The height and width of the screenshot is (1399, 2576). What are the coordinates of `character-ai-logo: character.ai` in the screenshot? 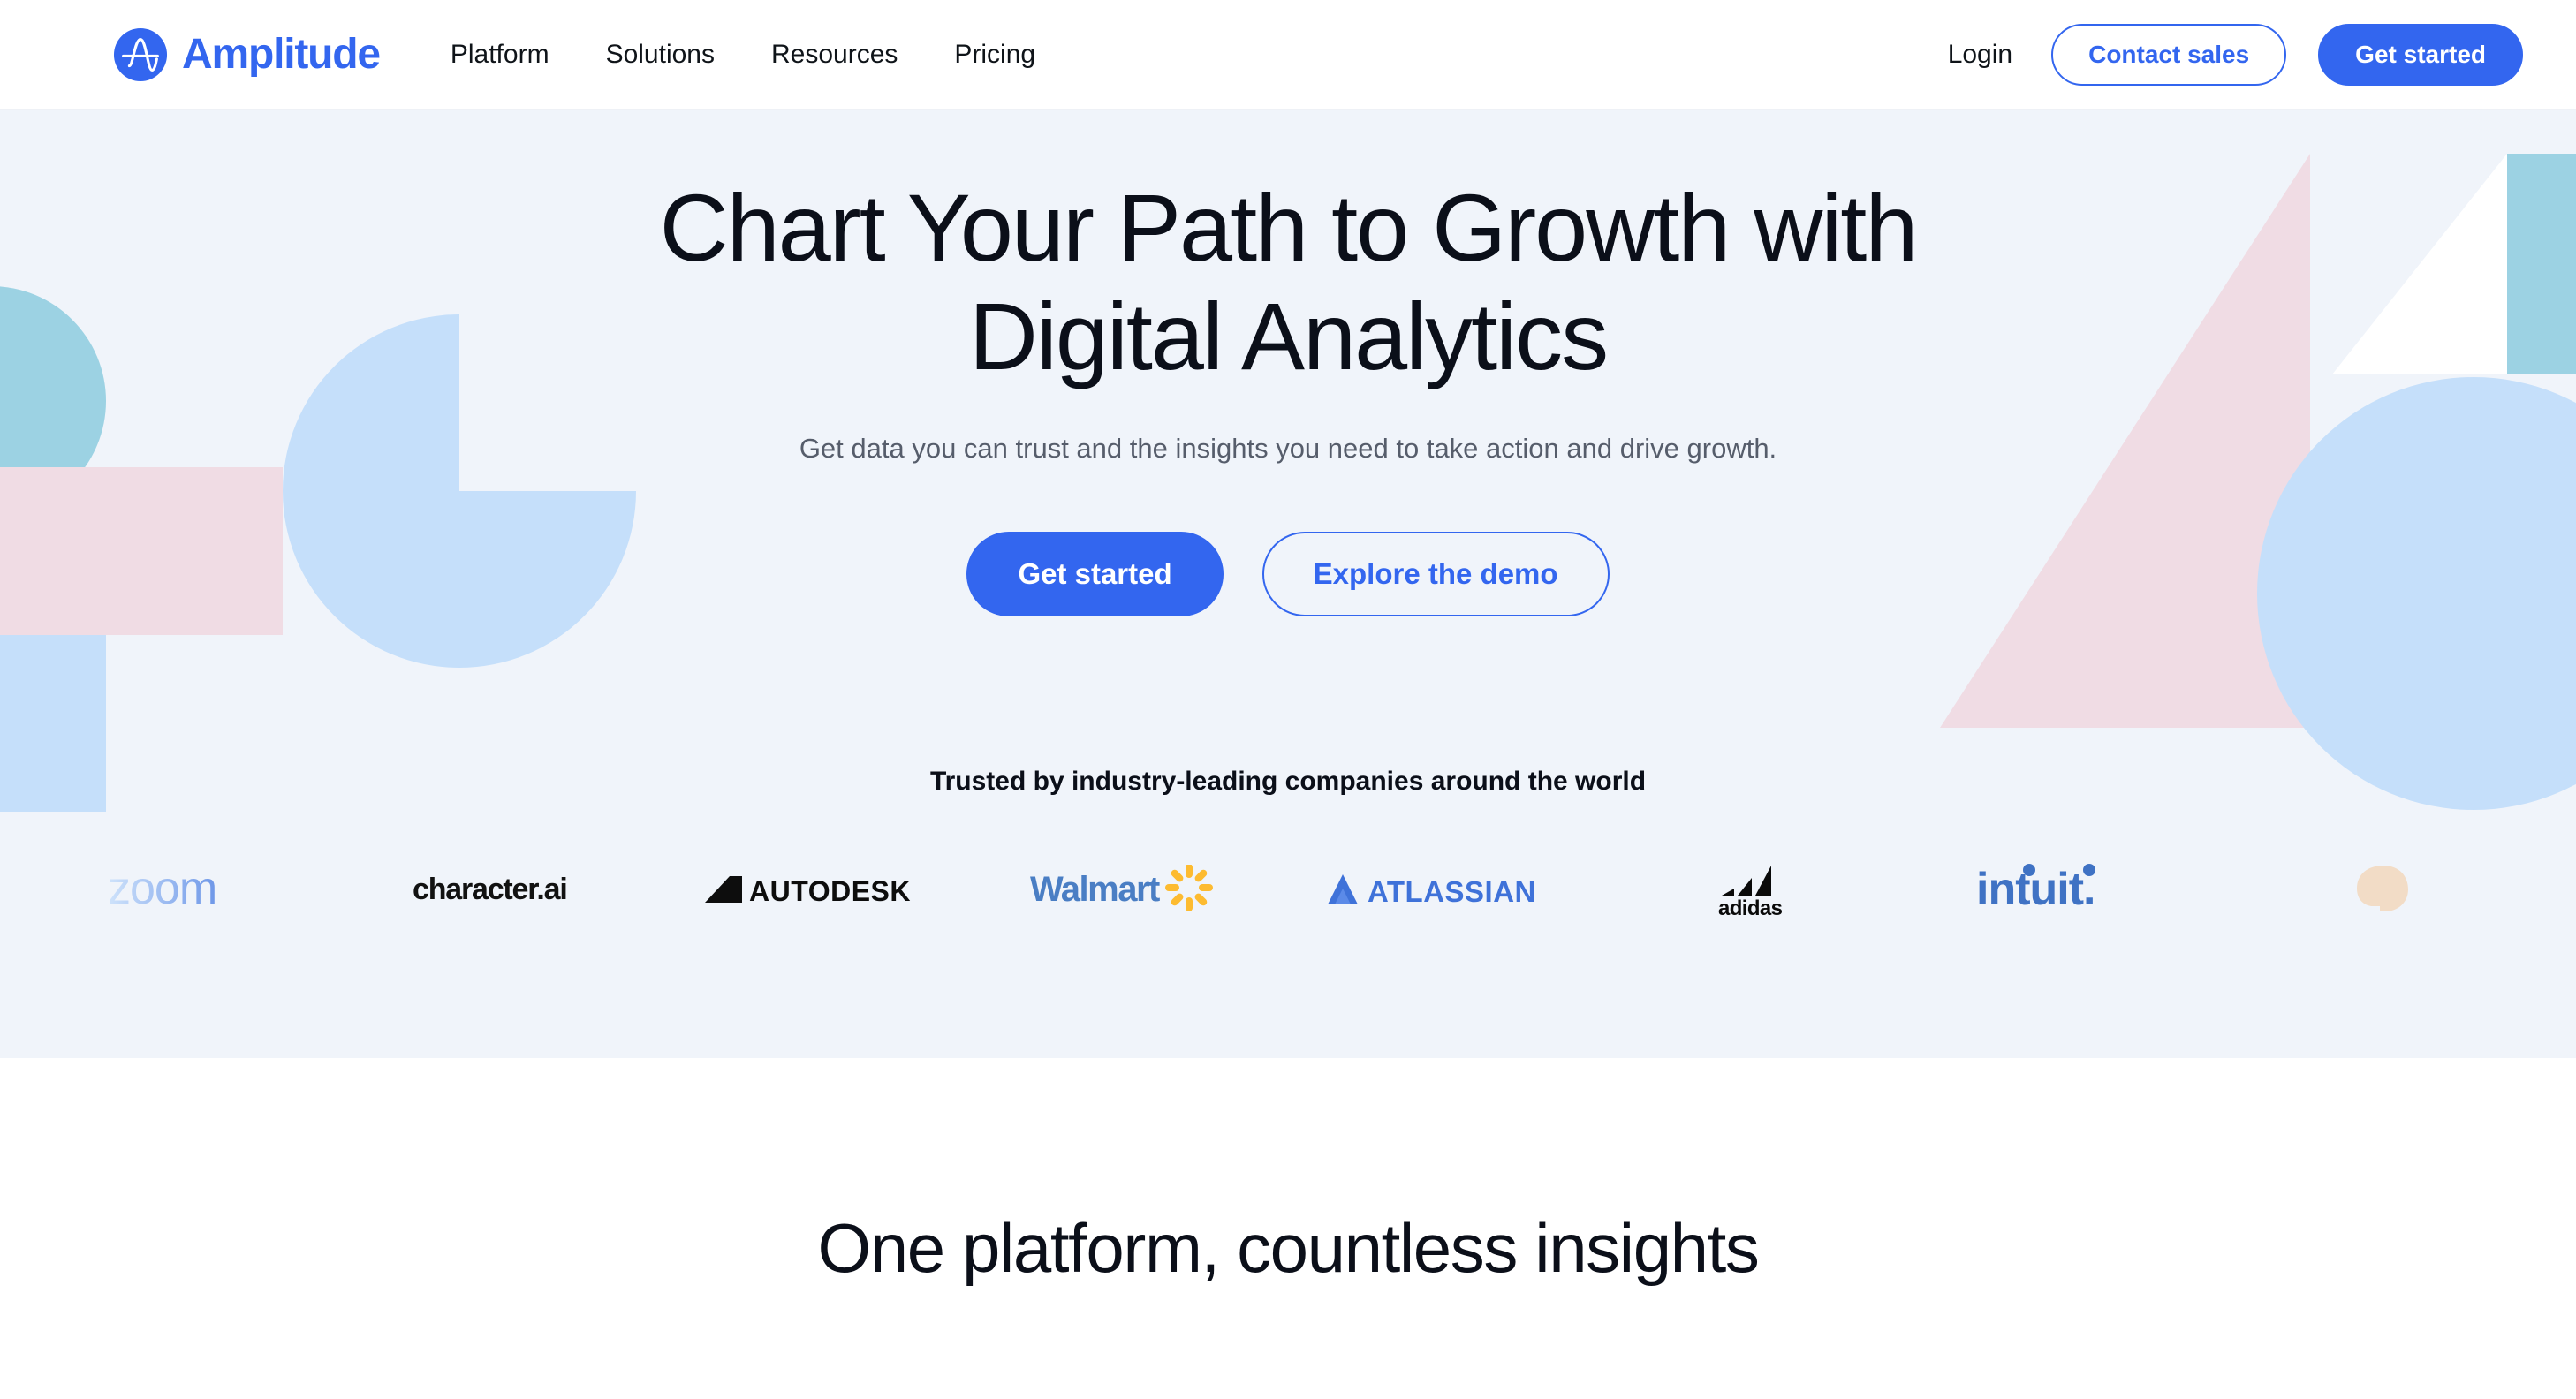 It's located at (505, 889).